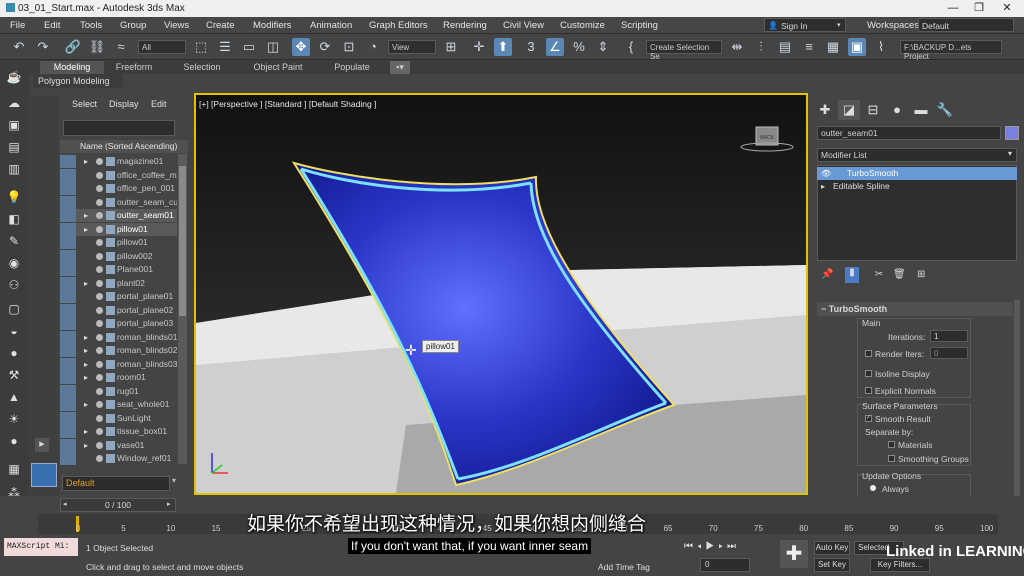 Image resolution: width=1024 pixels, height=576 pixels. What do you see at coordinates (118, 404) in the screenshot?
I see `list-item: ▸ seat_whole01` at bounding box center [118, 404].